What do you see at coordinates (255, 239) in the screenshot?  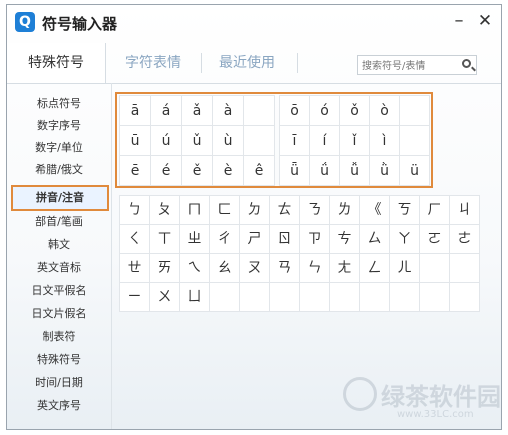 I see `symbol-cell: ㄕ` at bounding box center [255, 239].